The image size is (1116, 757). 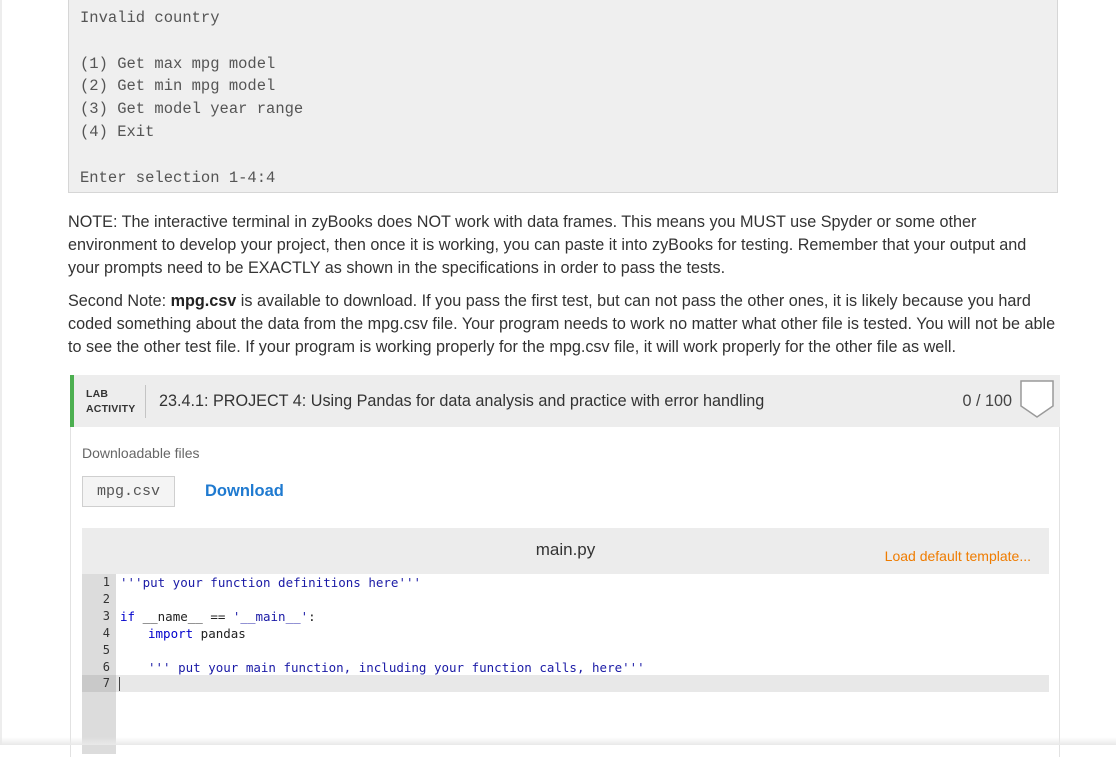 What do you see at coordinates (145, 401) in the screenshot?
I see `lab-header-divider` at bounding box center [145, 401].